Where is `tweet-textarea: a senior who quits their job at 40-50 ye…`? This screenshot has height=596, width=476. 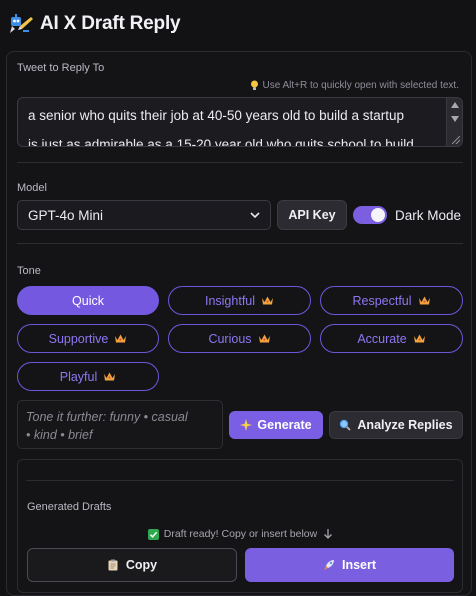 tweet-textarea: a senior who quits their job at 40-50 ye… is located at coordinates (240, 122).